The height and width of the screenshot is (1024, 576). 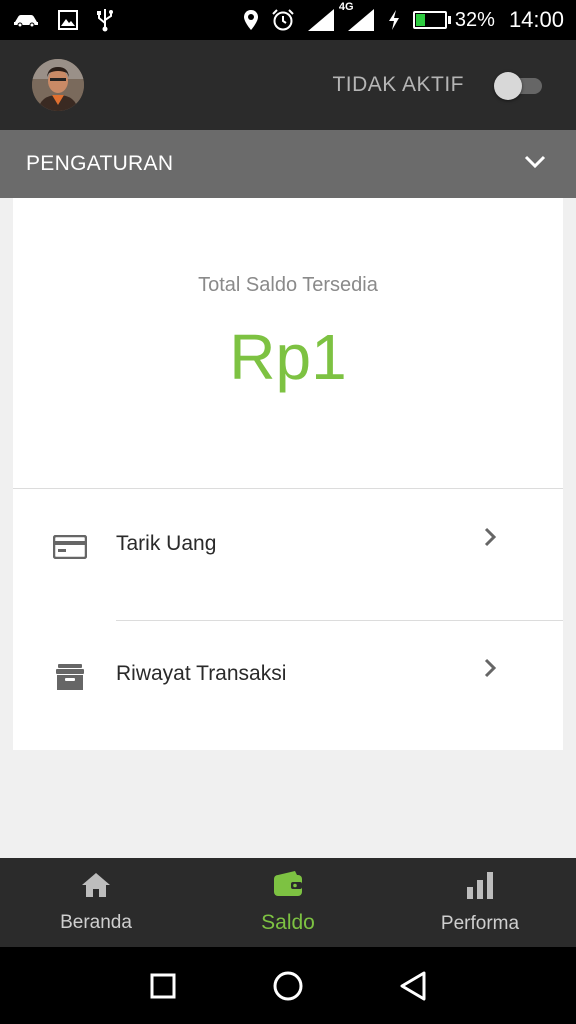 I want to click on settings-bar: PENGATURAN, so click(x=288, y=164).